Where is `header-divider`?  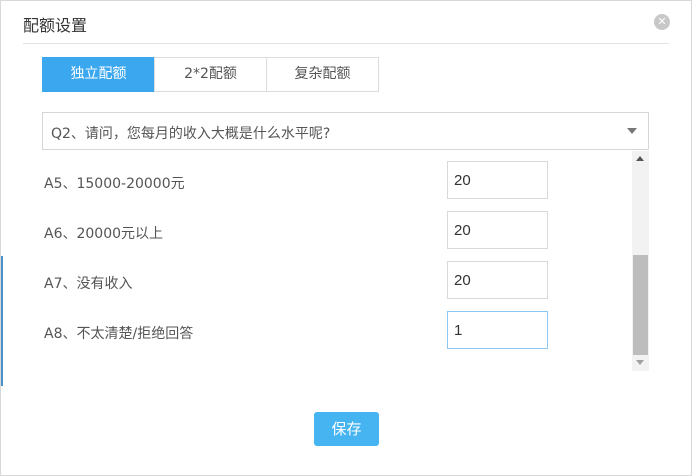 header-divider is located at coordinates (346, 43).